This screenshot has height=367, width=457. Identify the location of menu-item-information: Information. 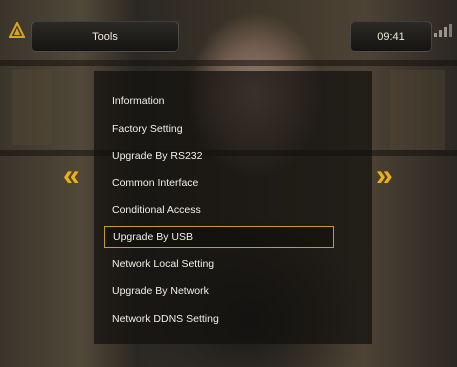
(219, 101).